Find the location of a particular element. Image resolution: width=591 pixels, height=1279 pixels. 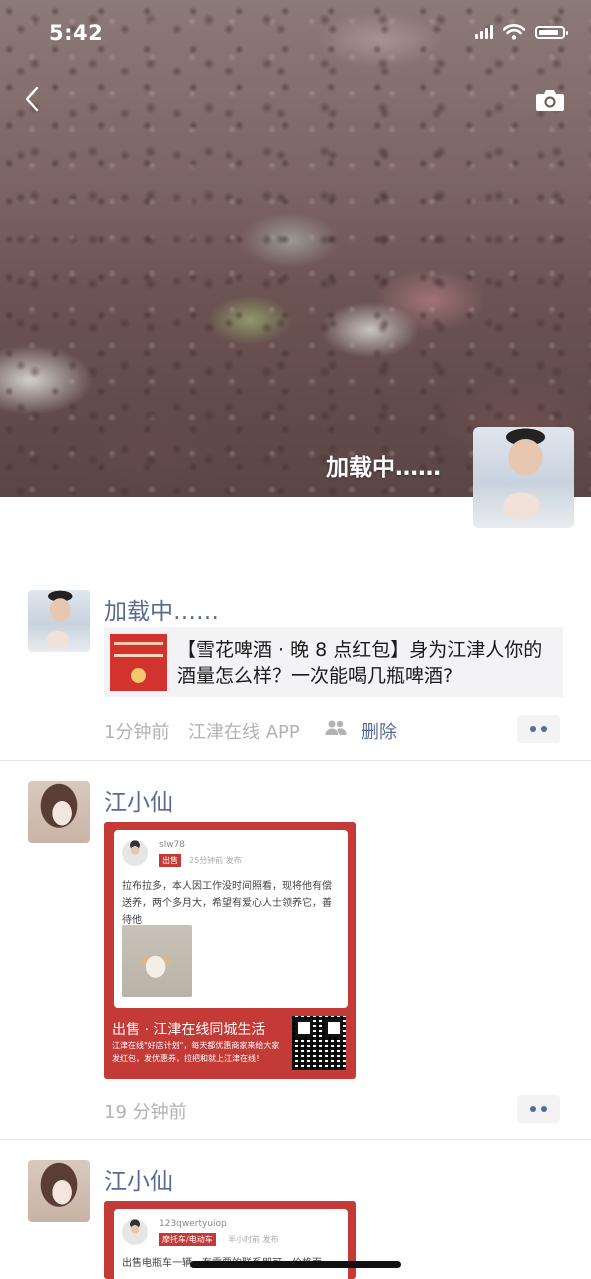

link-thumbnail is located at coordinates (138, 662).